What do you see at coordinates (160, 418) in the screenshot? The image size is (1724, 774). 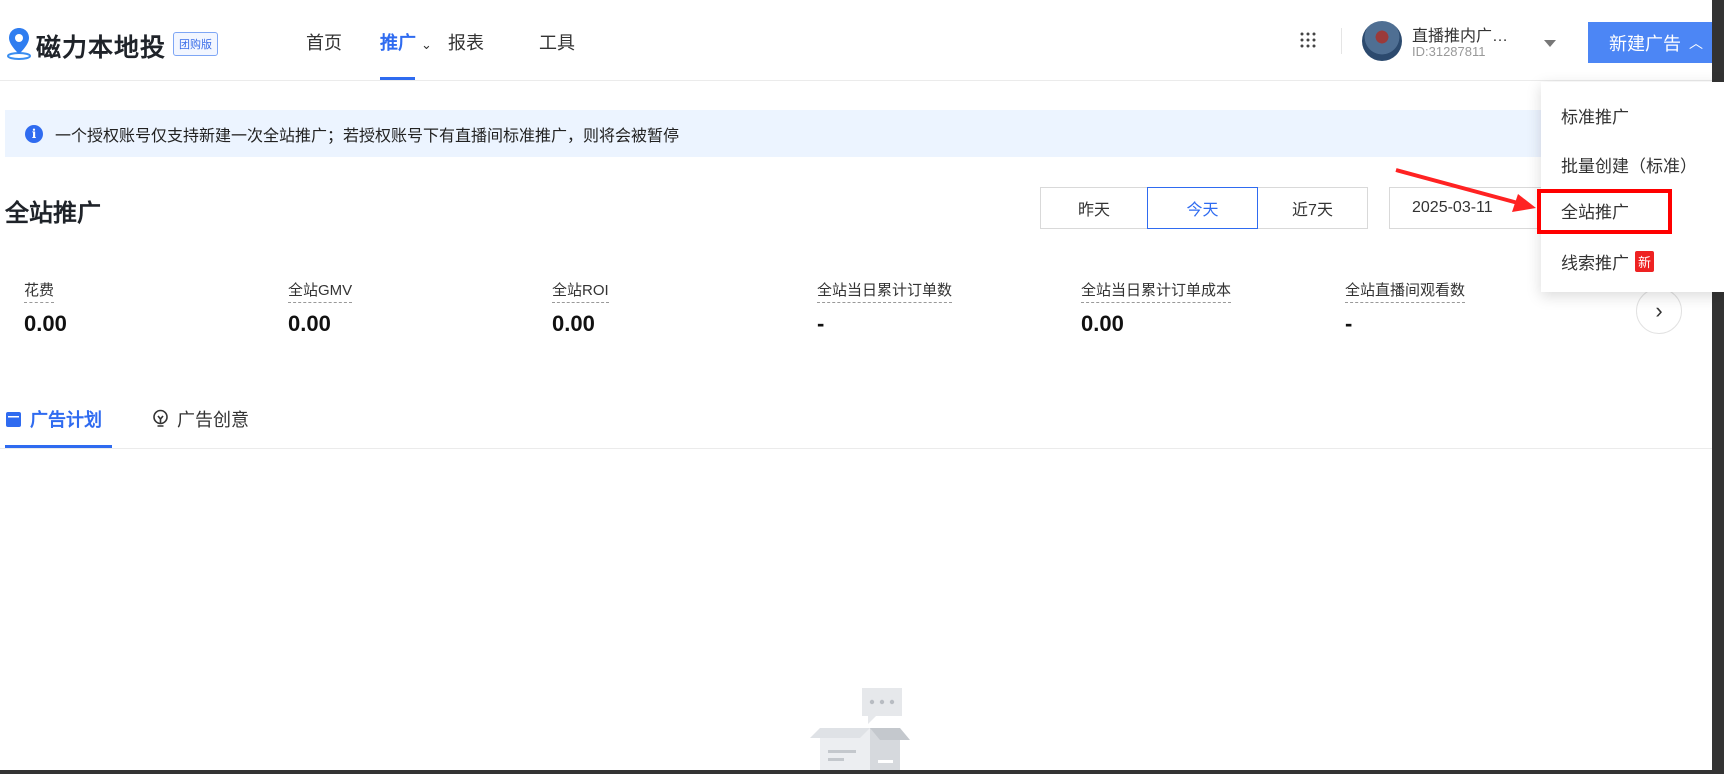 I see `lightbulb-icon` at bounding box center [160, 418].